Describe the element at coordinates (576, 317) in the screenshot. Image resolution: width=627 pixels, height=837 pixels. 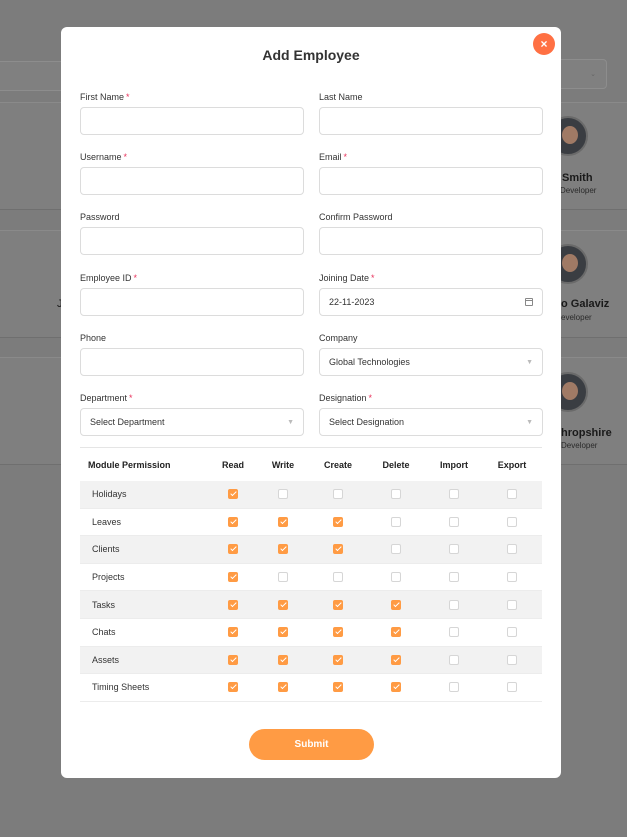
I see `bg-employee-role: eveloper` at that location.